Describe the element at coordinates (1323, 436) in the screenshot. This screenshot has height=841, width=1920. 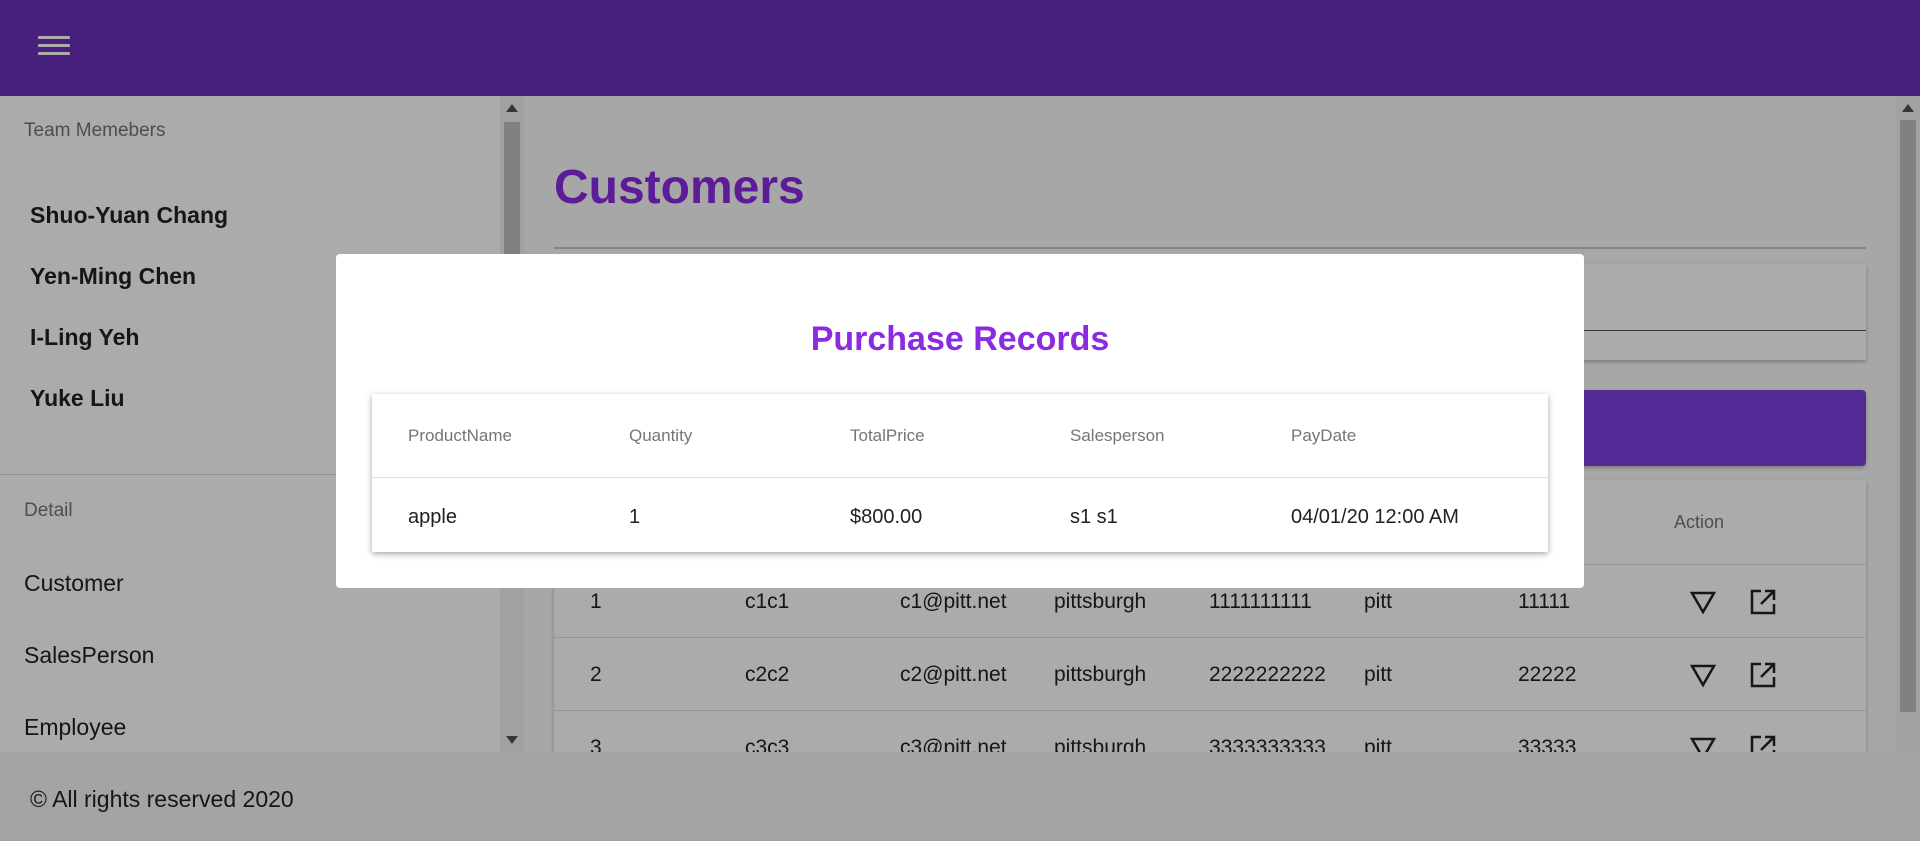
I see `column-header-paydate: PayDate` at that location.